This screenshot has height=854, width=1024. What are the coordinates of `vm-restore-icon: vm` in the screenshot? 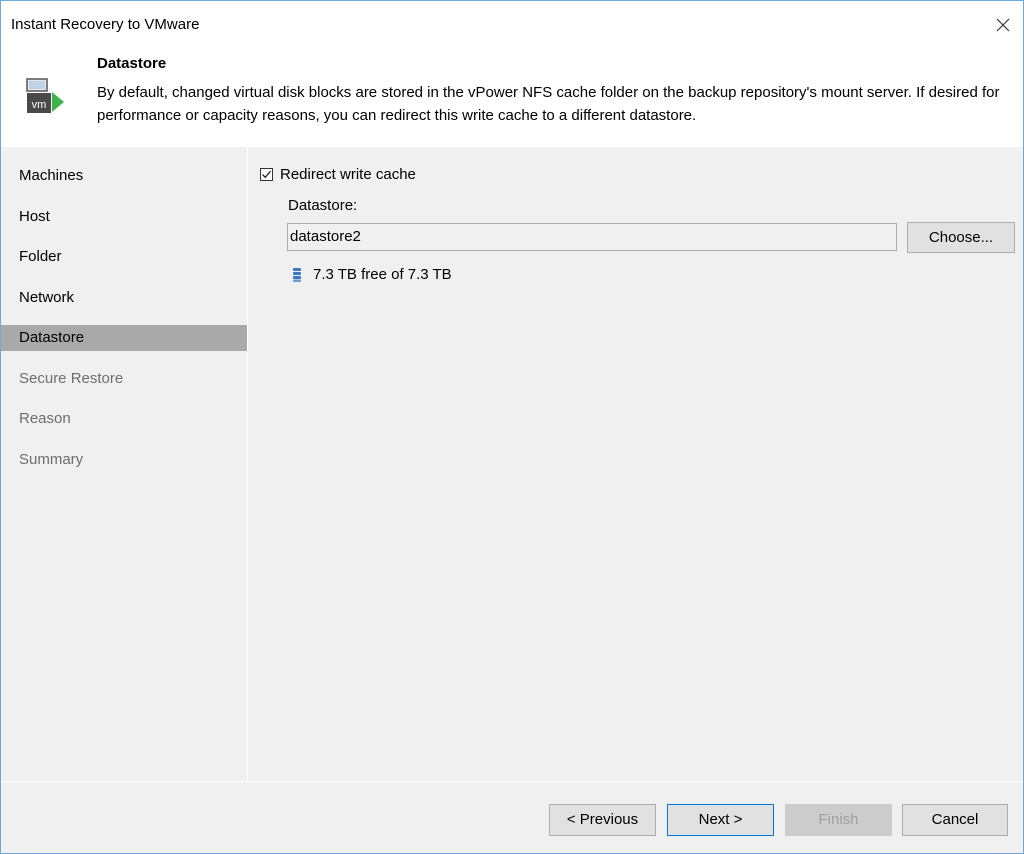 It's located at (46, 99).